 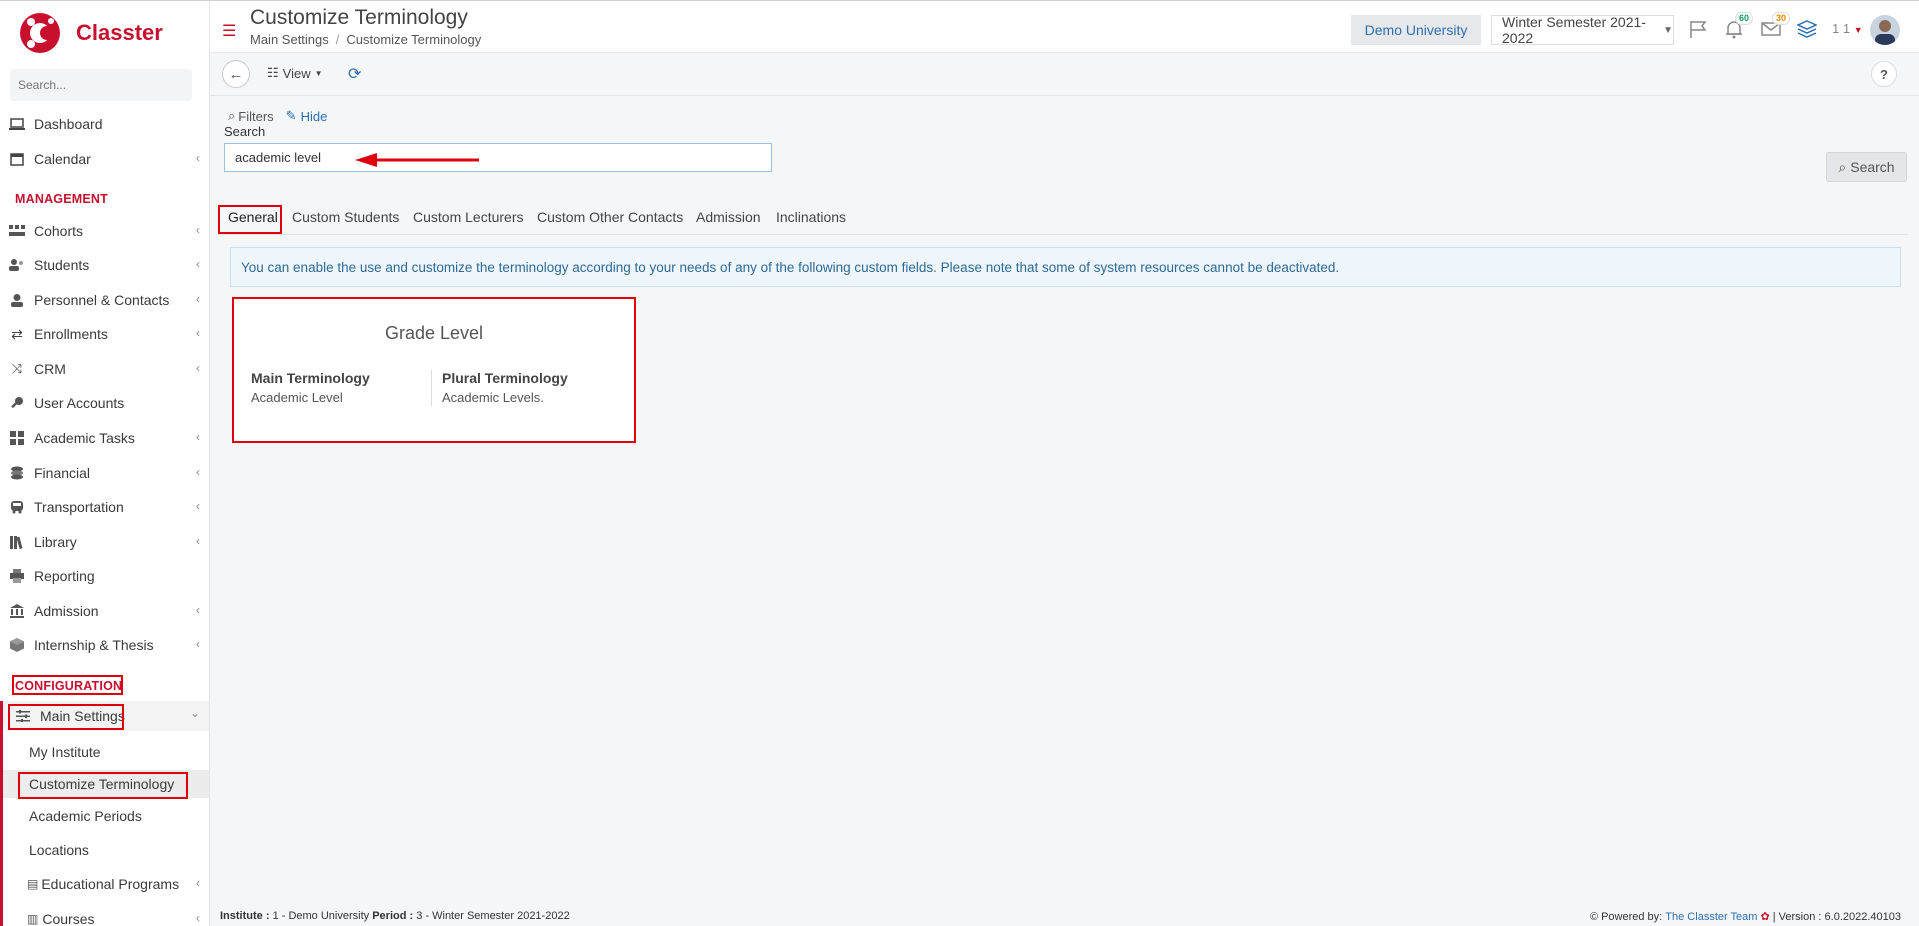 I want to click on view-label: View, so click(x=296, y=73).